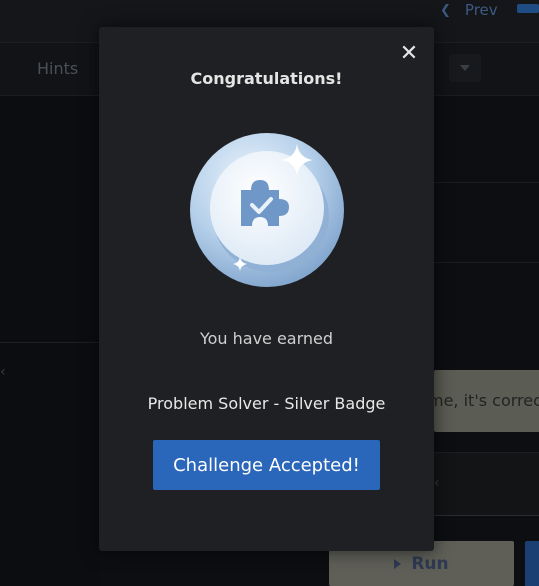 Image resolution: width=539 pixels, height=586 pixels. I want to click on badge-name: Problem Solver - Silver Badge, so click(266, 403).